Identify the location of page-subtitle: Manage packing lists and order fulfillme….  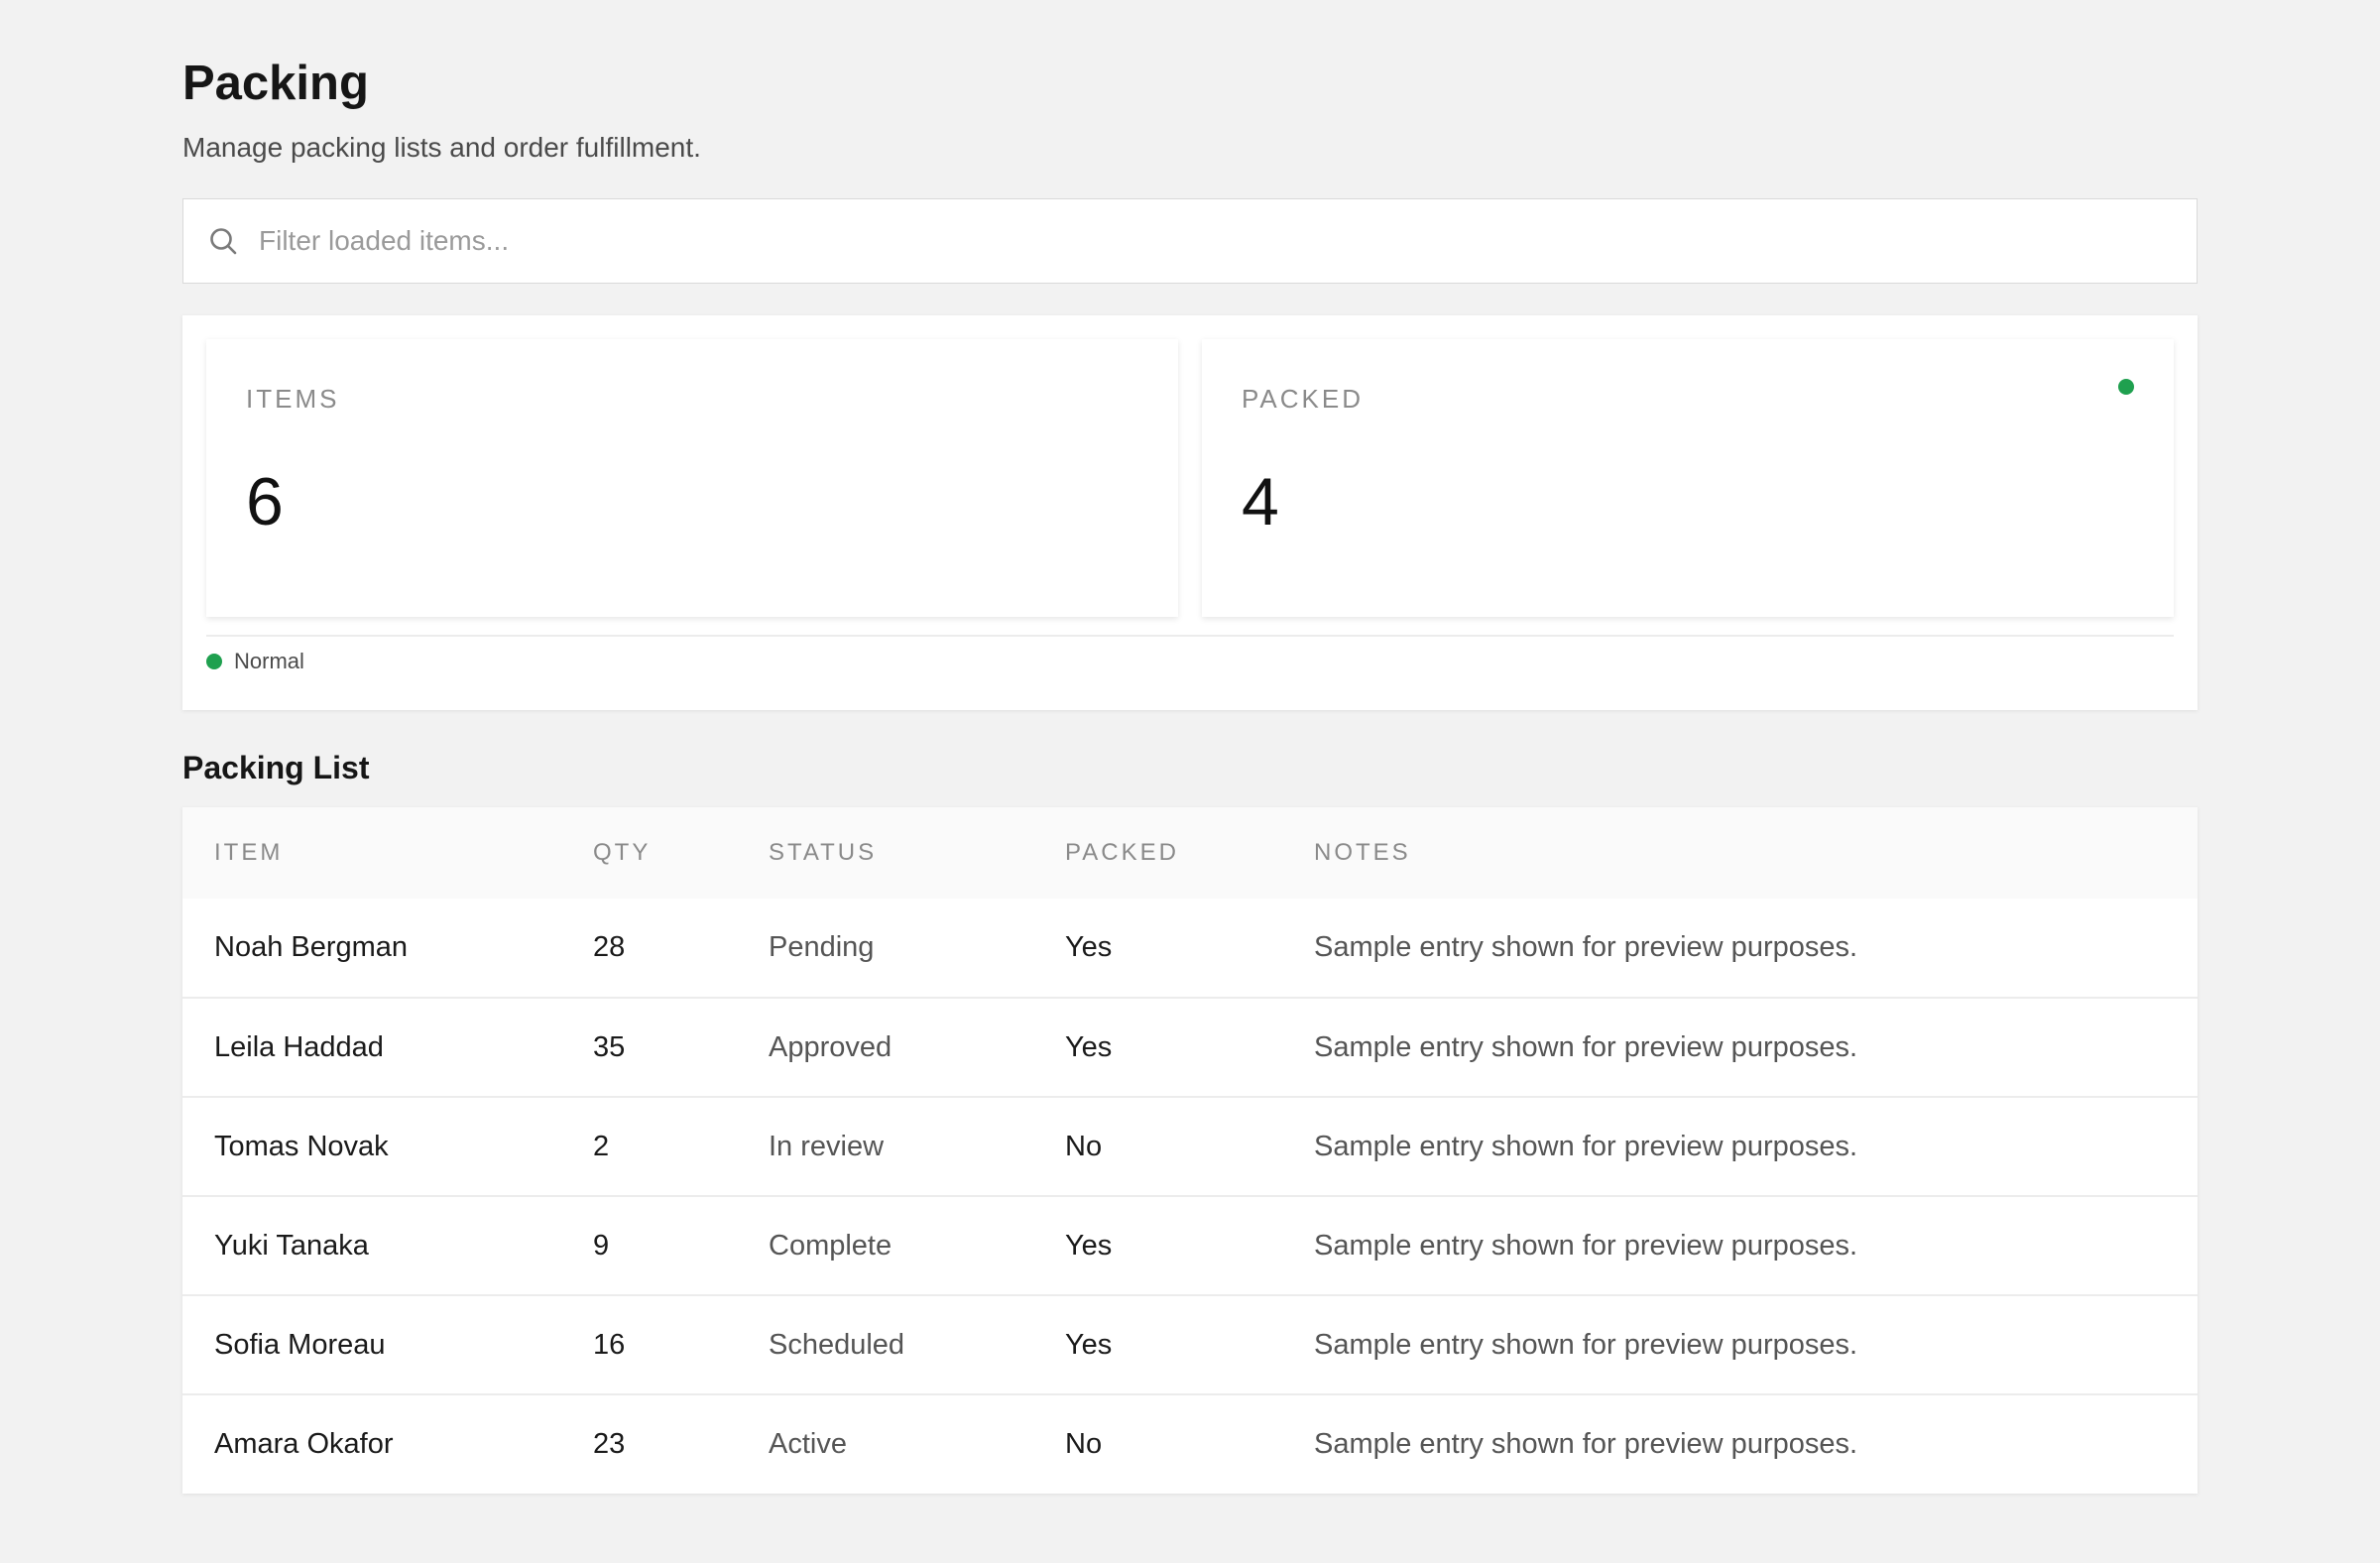
(441, 147).